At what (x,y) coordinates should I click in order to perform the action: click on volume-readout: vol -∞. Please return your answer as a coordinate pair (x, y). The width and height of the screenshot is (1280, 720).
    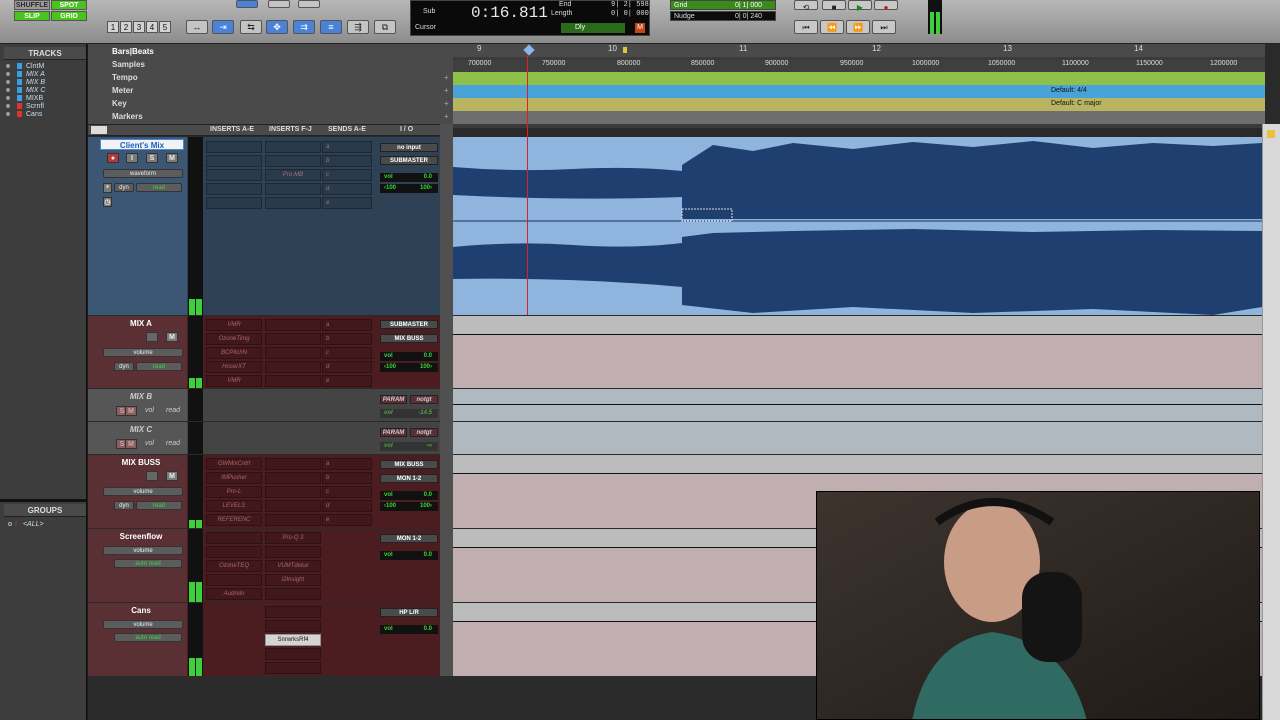
    Looking at the image, I should click on (409, 446).